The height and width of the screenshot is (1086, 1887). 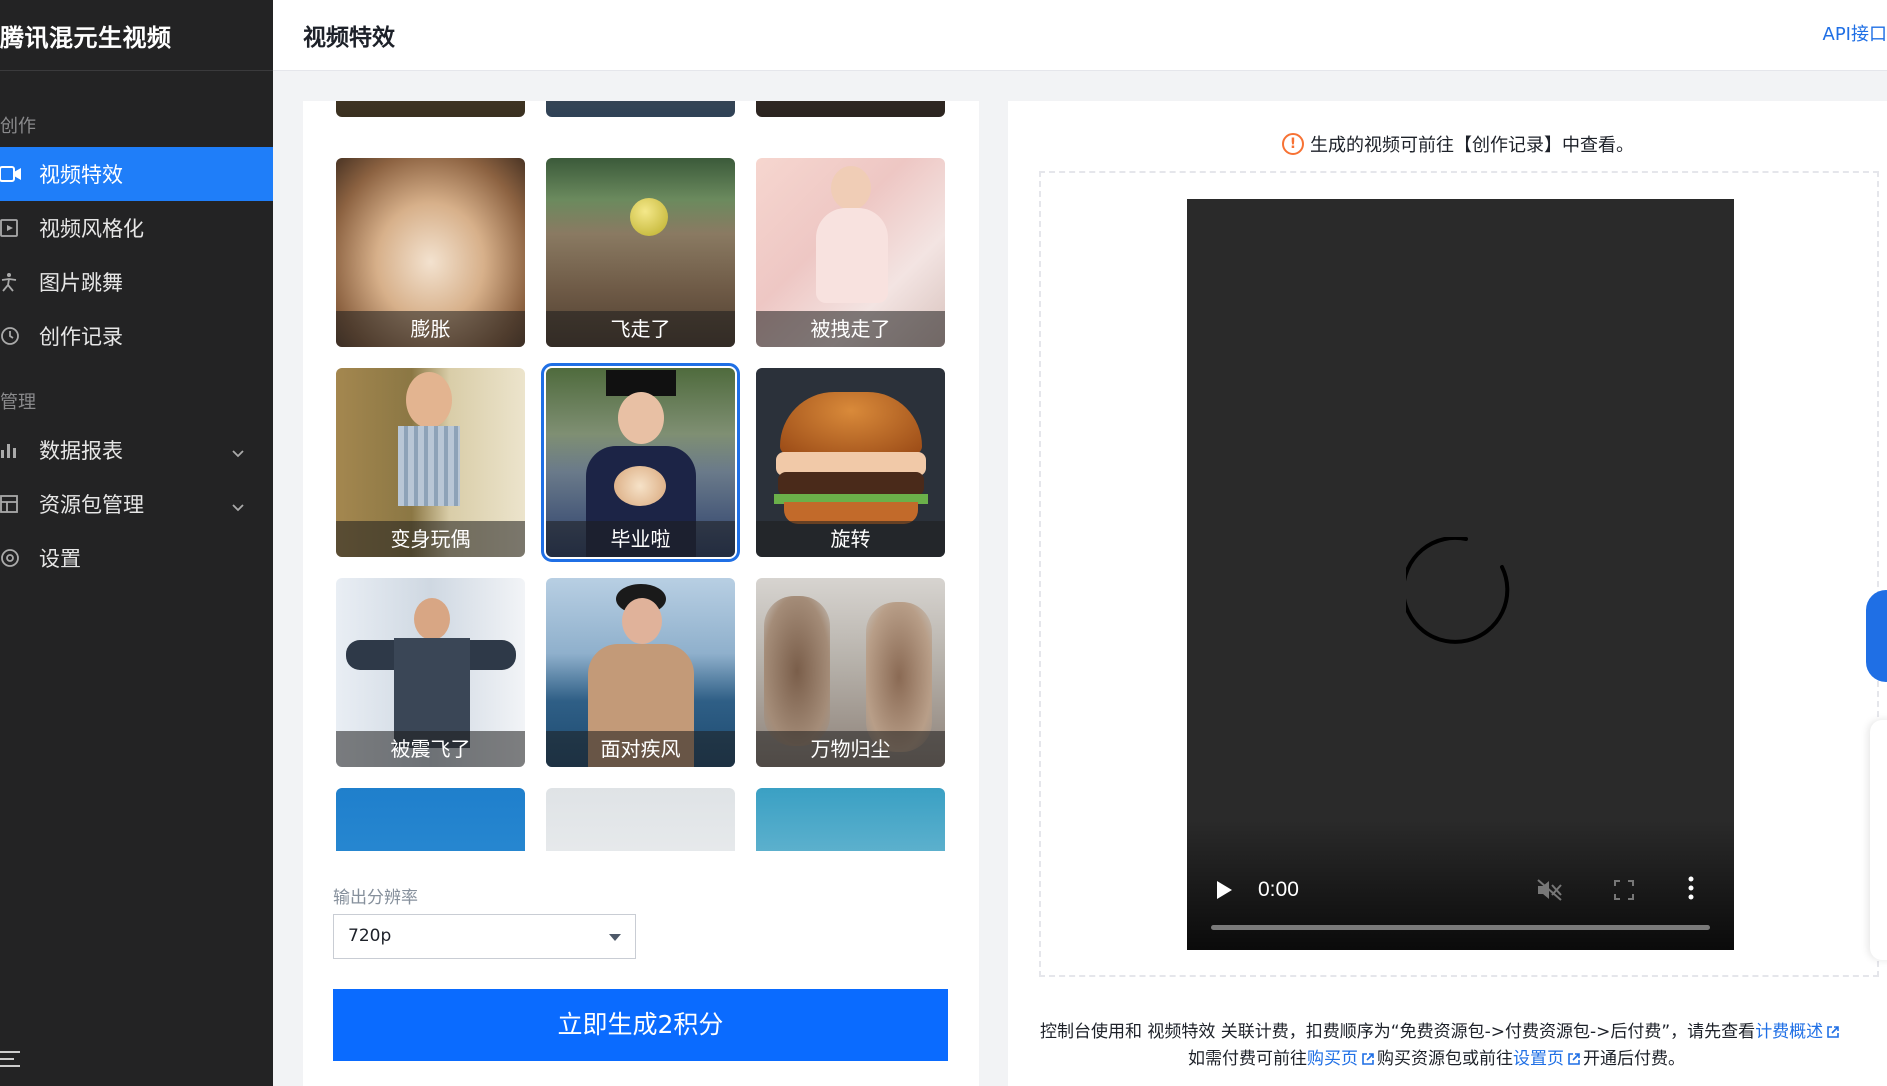 I want to click on footer-text: 如需付费可前往, so click(x=1247, y=1059).